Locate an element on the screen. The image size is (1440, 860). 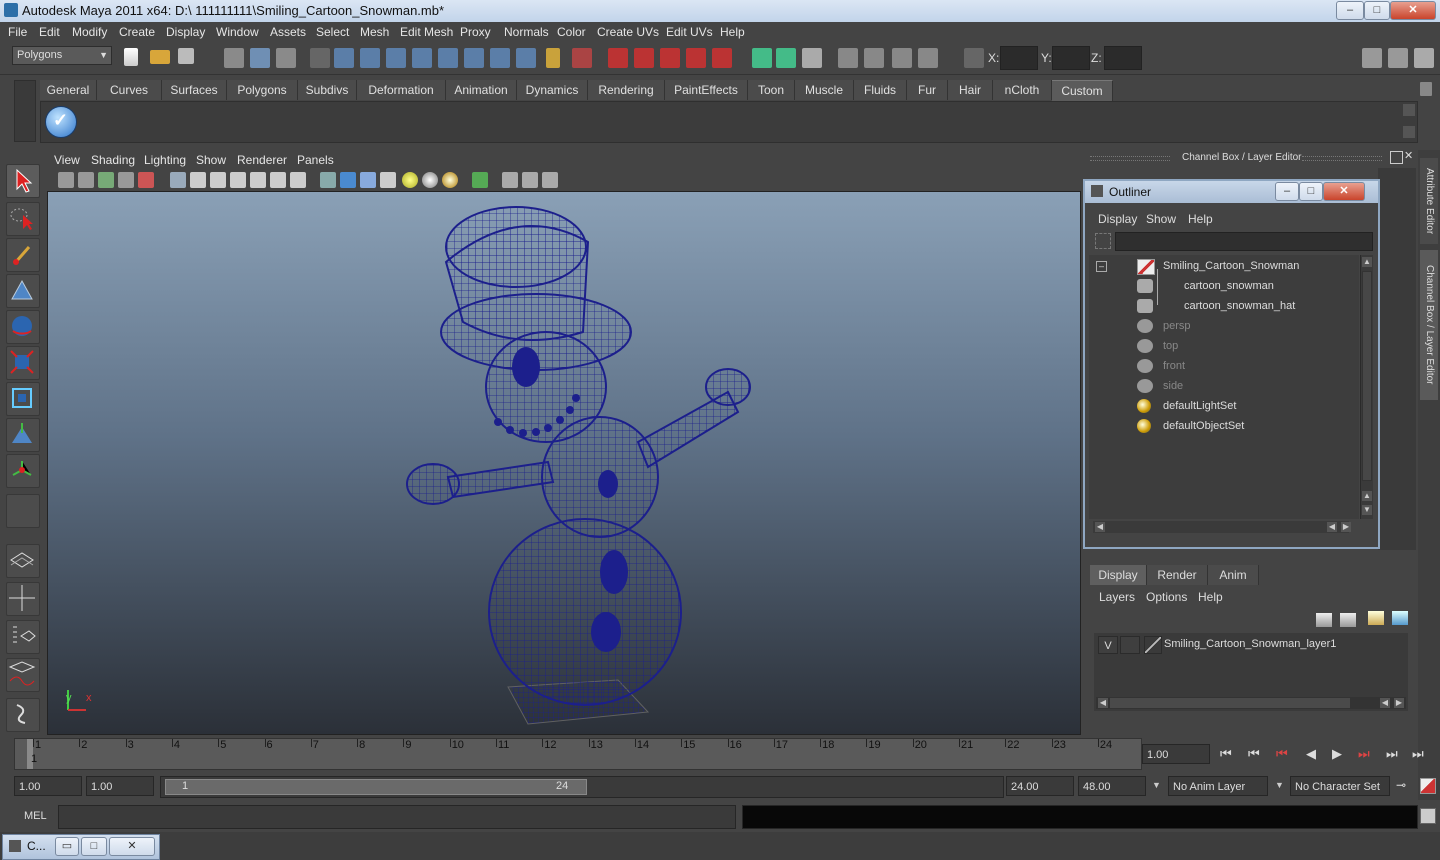
menu-mesh: Mesh is located at coordinates (374, 32).